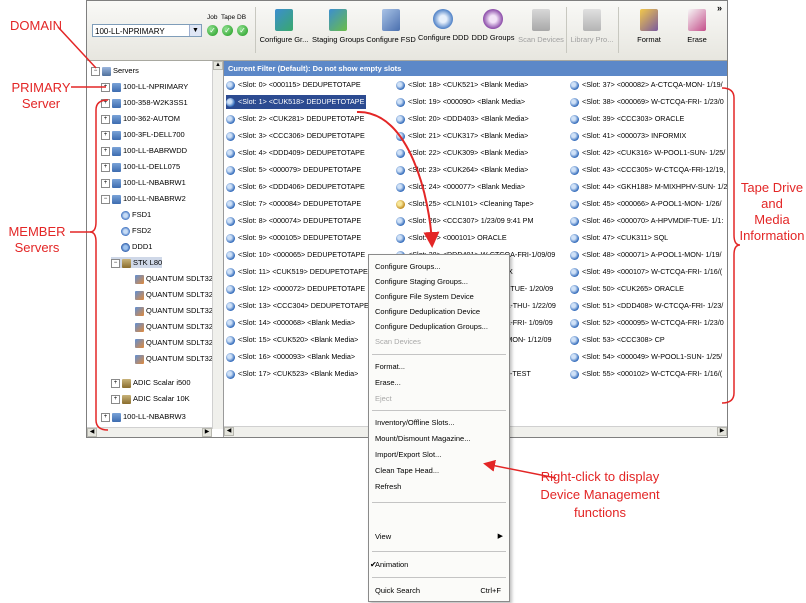  What do you see at coordinates (99, 265) in the screenshot?
I see `member-servers-brace` at bounding box center [99, 265].